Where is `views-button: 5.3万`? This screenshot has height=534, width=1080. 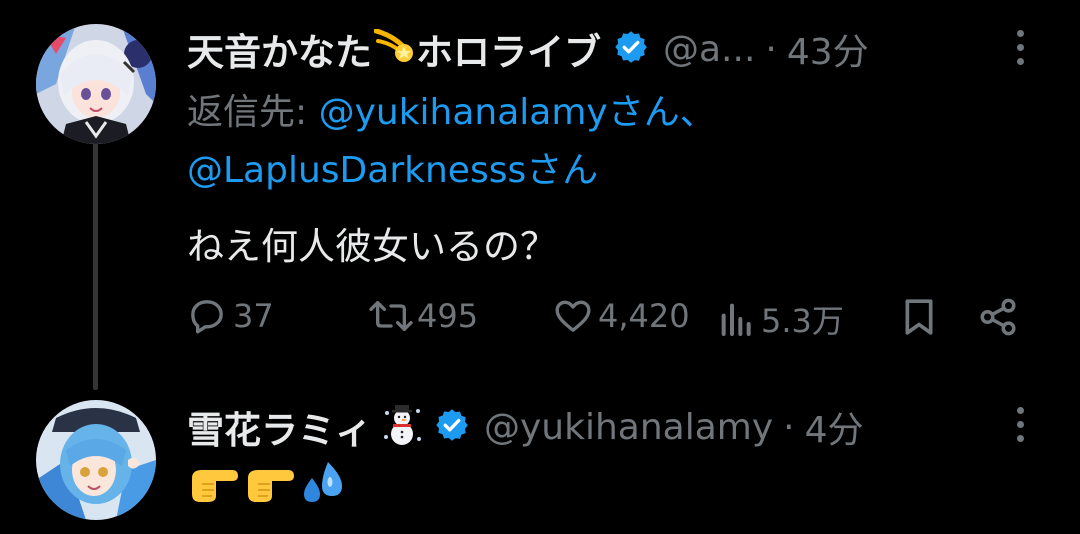
views-button: 5.3万 is located at coordinates (780, 319).